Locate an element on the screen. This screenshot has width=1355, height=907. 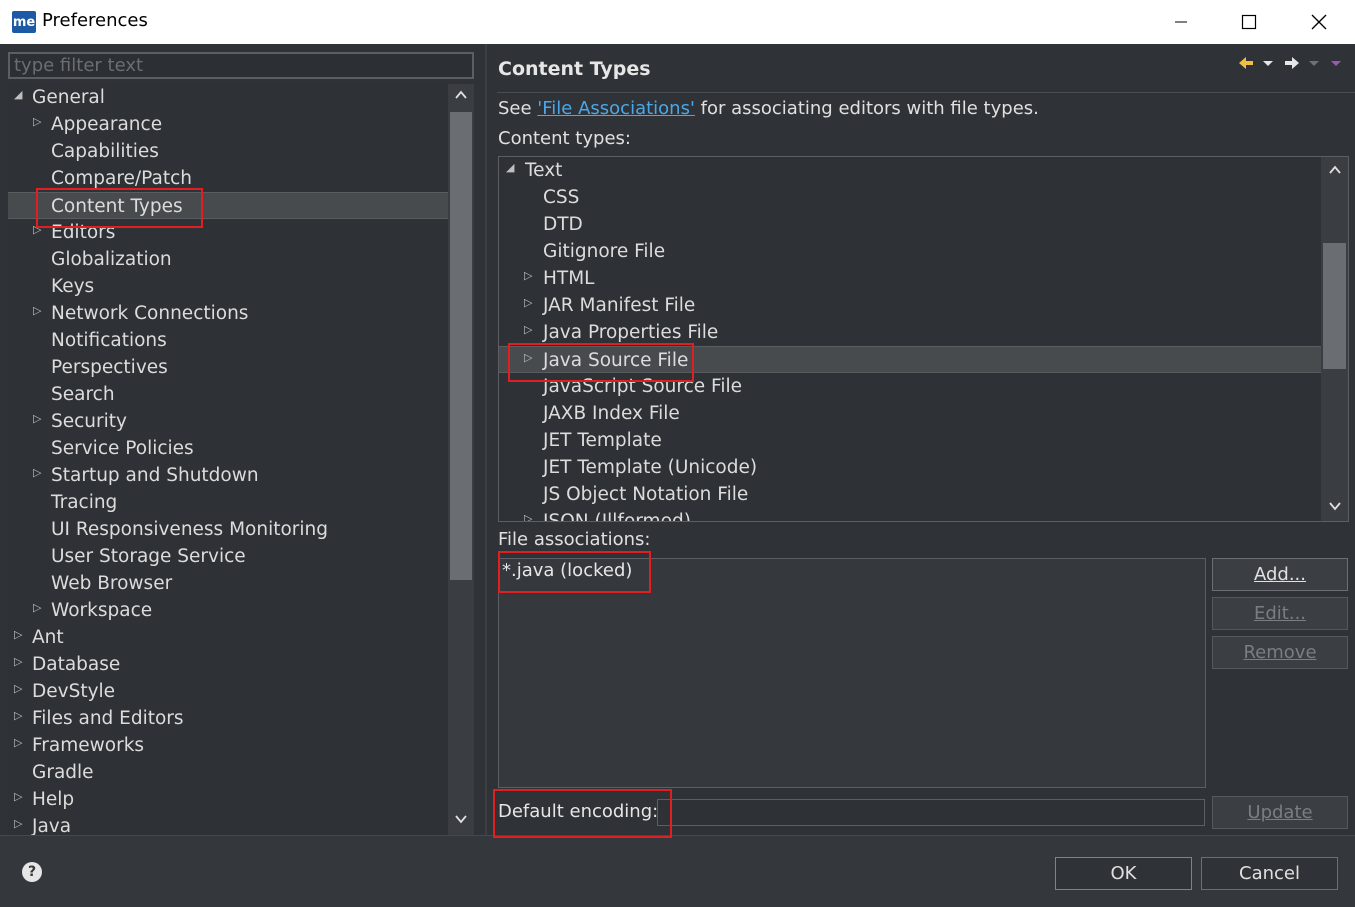
content-type-label: JS Object Notation File is located at coordinates (646, 494).